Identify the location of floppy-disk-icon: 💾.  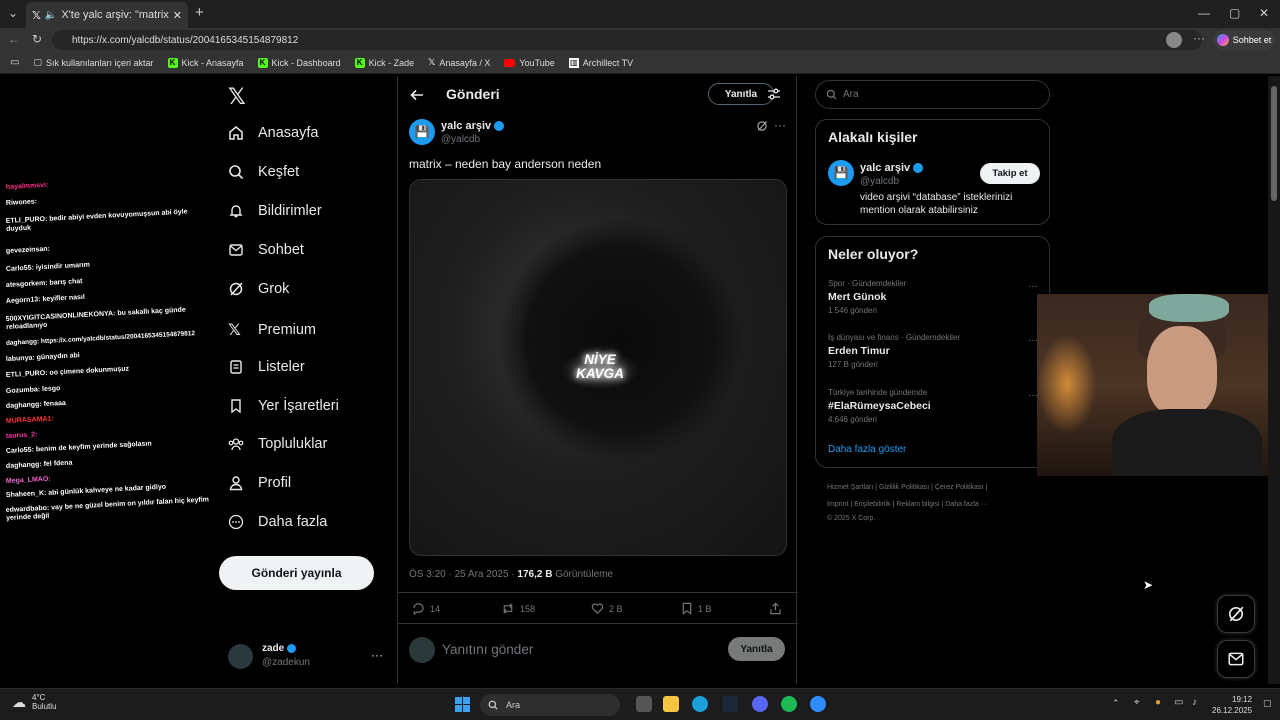
(422, 132).